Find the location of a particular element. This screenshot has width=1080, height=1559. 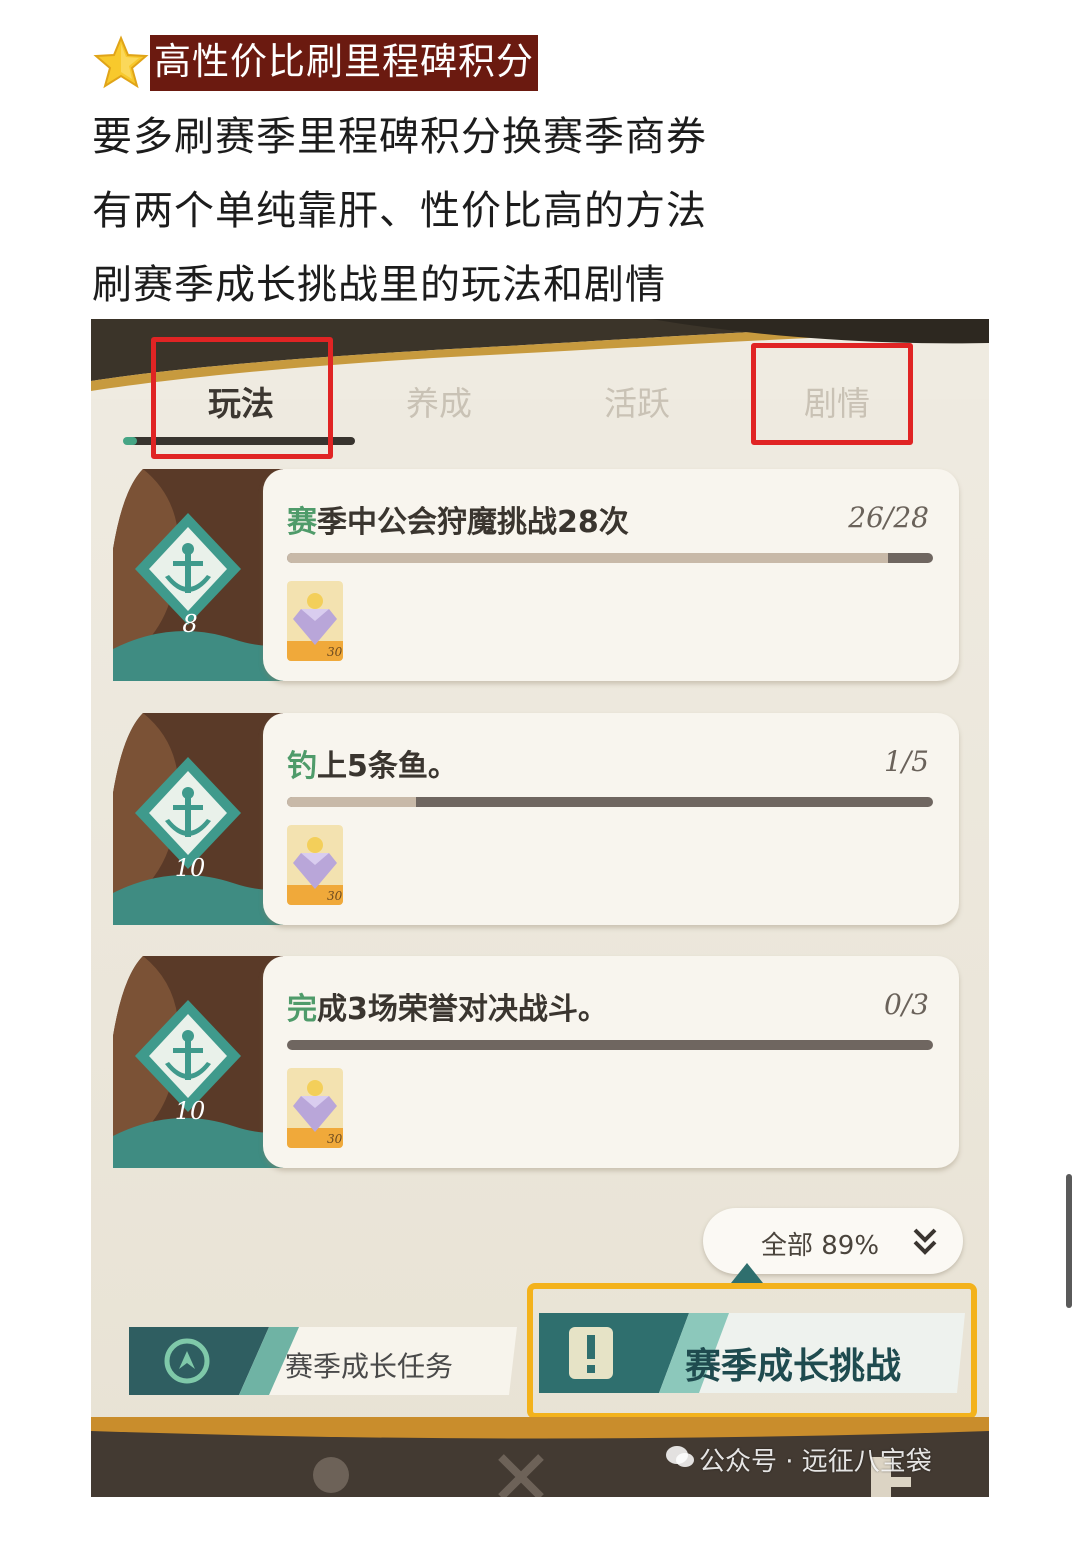

selected-pointer-icon is located at coordinates (747, 1273).